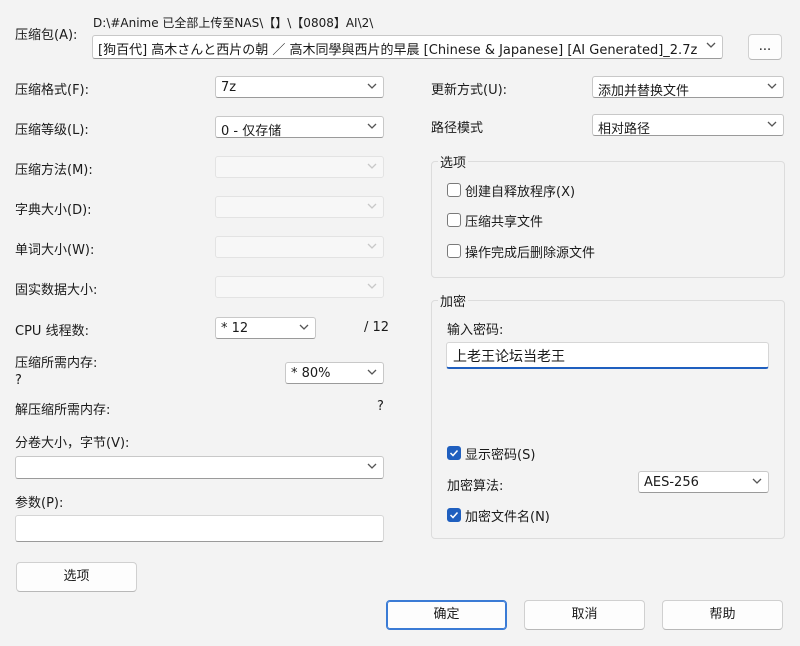 The height and width of the screenshot is (646, 800). Describe the element at coordinates (457, 128) in the screenshot. I see `path-mode-label: 路径模式` at that location.